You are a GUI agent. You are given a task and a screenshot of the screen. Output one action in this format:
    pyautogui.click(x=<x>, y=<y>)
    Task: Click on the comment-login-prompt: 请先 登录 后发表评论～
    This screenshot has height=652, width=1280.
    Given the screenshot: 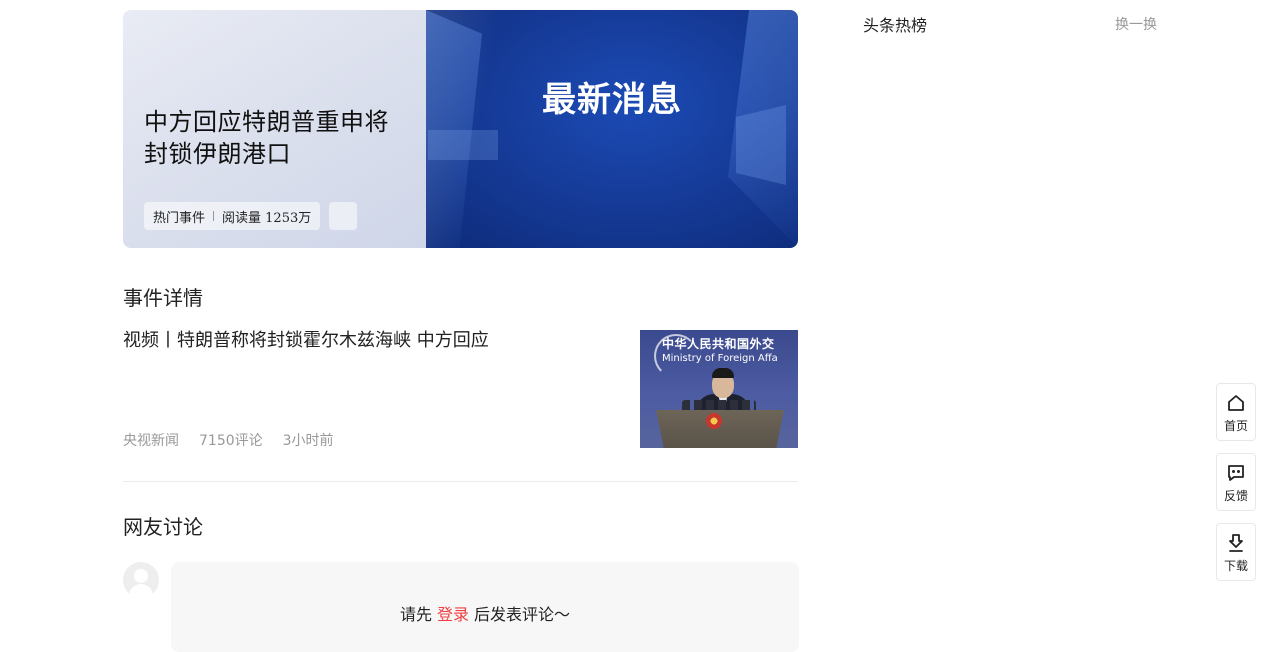 What is the action you would take?
    pyautogui.click(x=485, y=613)
    